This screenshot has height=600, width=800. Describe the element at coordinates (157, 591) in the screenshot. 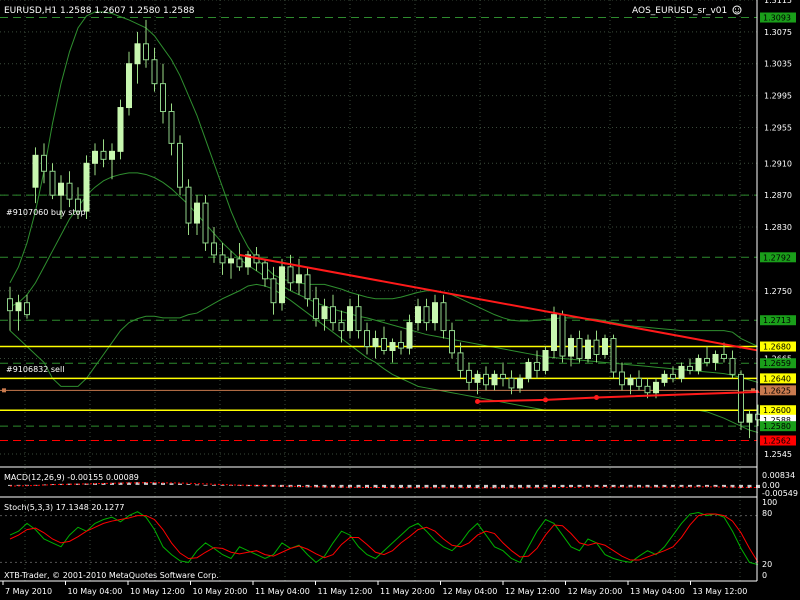

I see `time-label: 10 May 12:00` at that location.